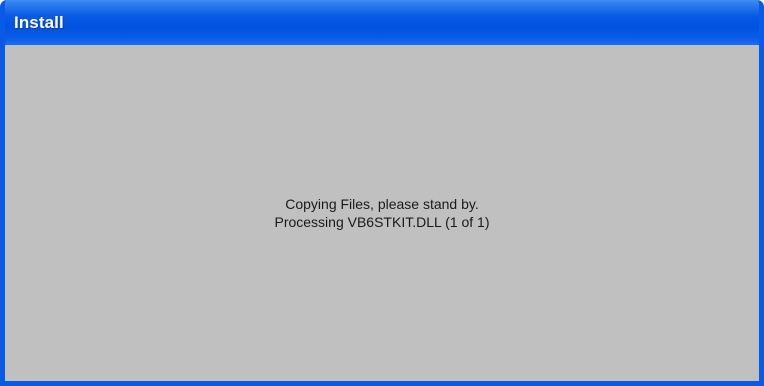  What do you see at coordinates (39, 22) in the screenshot?
I see `window-title: Install` at bounding box center [39, 22].